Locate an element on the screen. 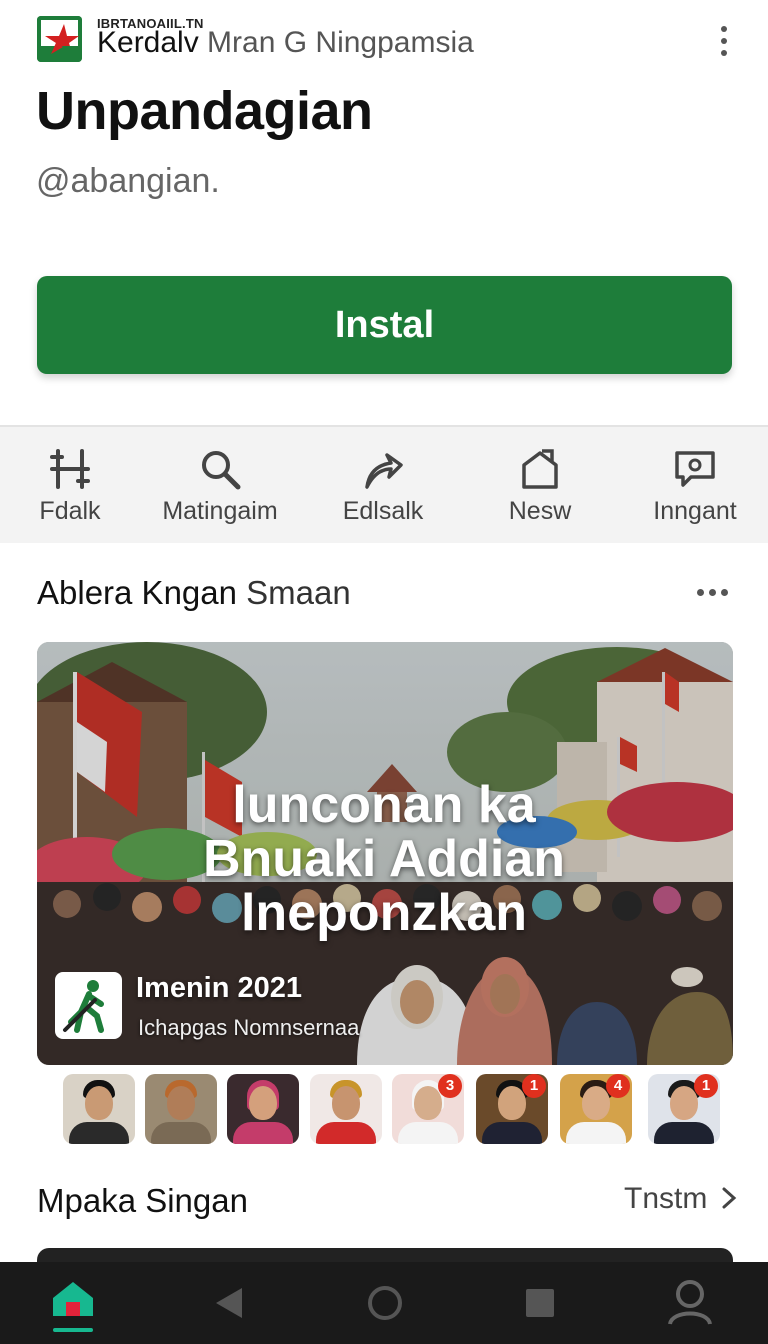 Image resolution: width=768 pixels, height=1344 pixels. action-inngant: Inngant is located at coordinates (695, 486).